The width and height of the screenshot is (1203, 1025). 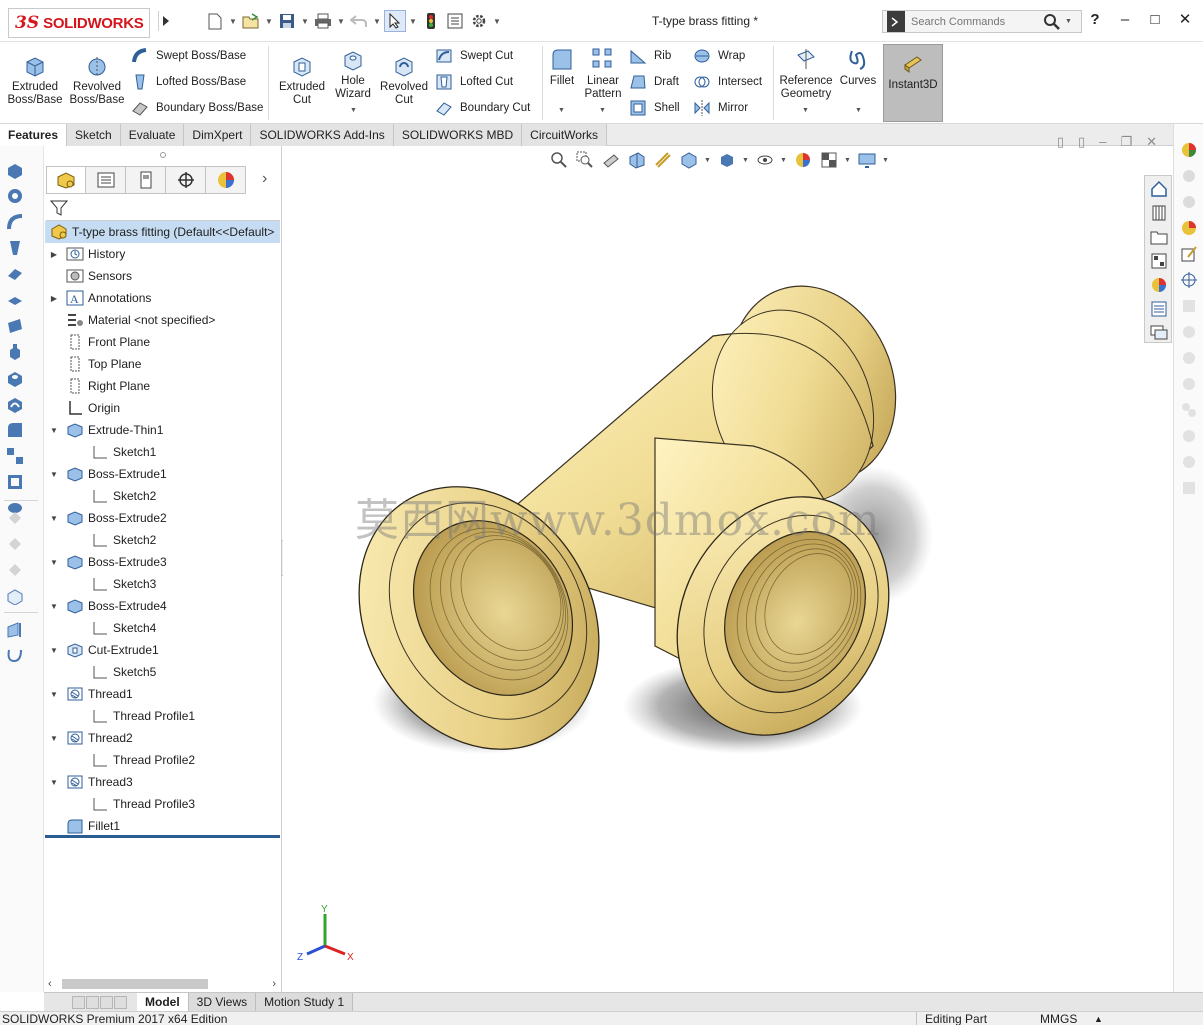 What do you see at coordinates (135, 984) in the screenshot?
I see `scroll-thumb` at bounding box center [135, 984].